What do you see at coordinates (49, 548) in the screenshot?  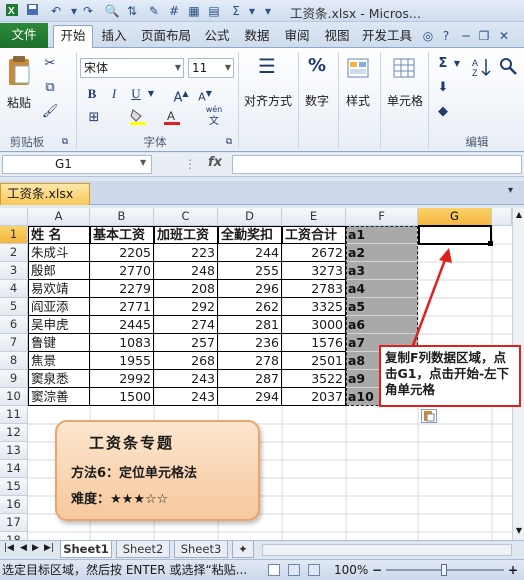 I see `last-sheet-icon: ▶|` at bounding box center [49, 548].